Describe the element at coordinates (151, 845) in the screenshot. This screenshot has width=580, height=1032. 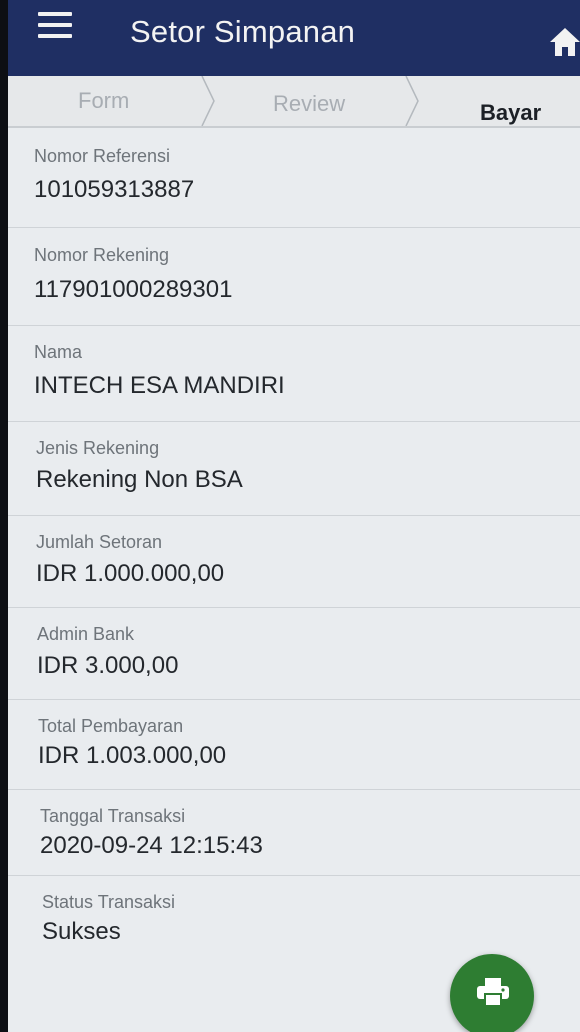
I see `field-value: 2020-09-24 12:15:43` at that location.